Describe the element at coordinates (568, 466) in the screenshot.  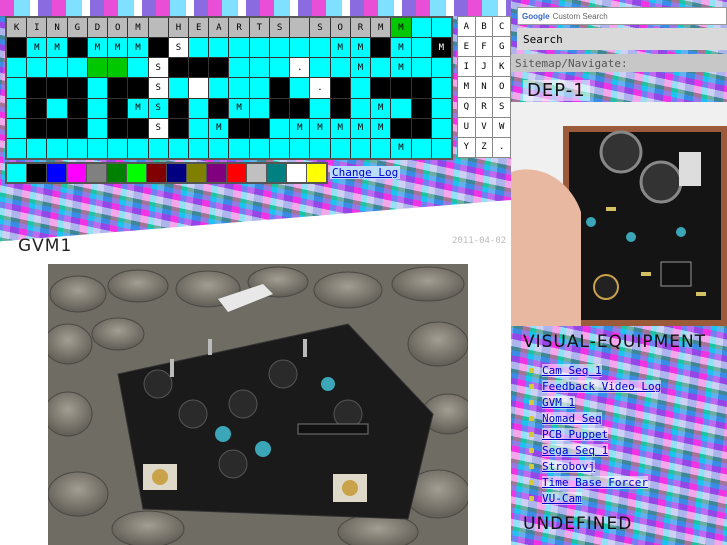
I see `visual-equipment-link: Strobovj` at that location.